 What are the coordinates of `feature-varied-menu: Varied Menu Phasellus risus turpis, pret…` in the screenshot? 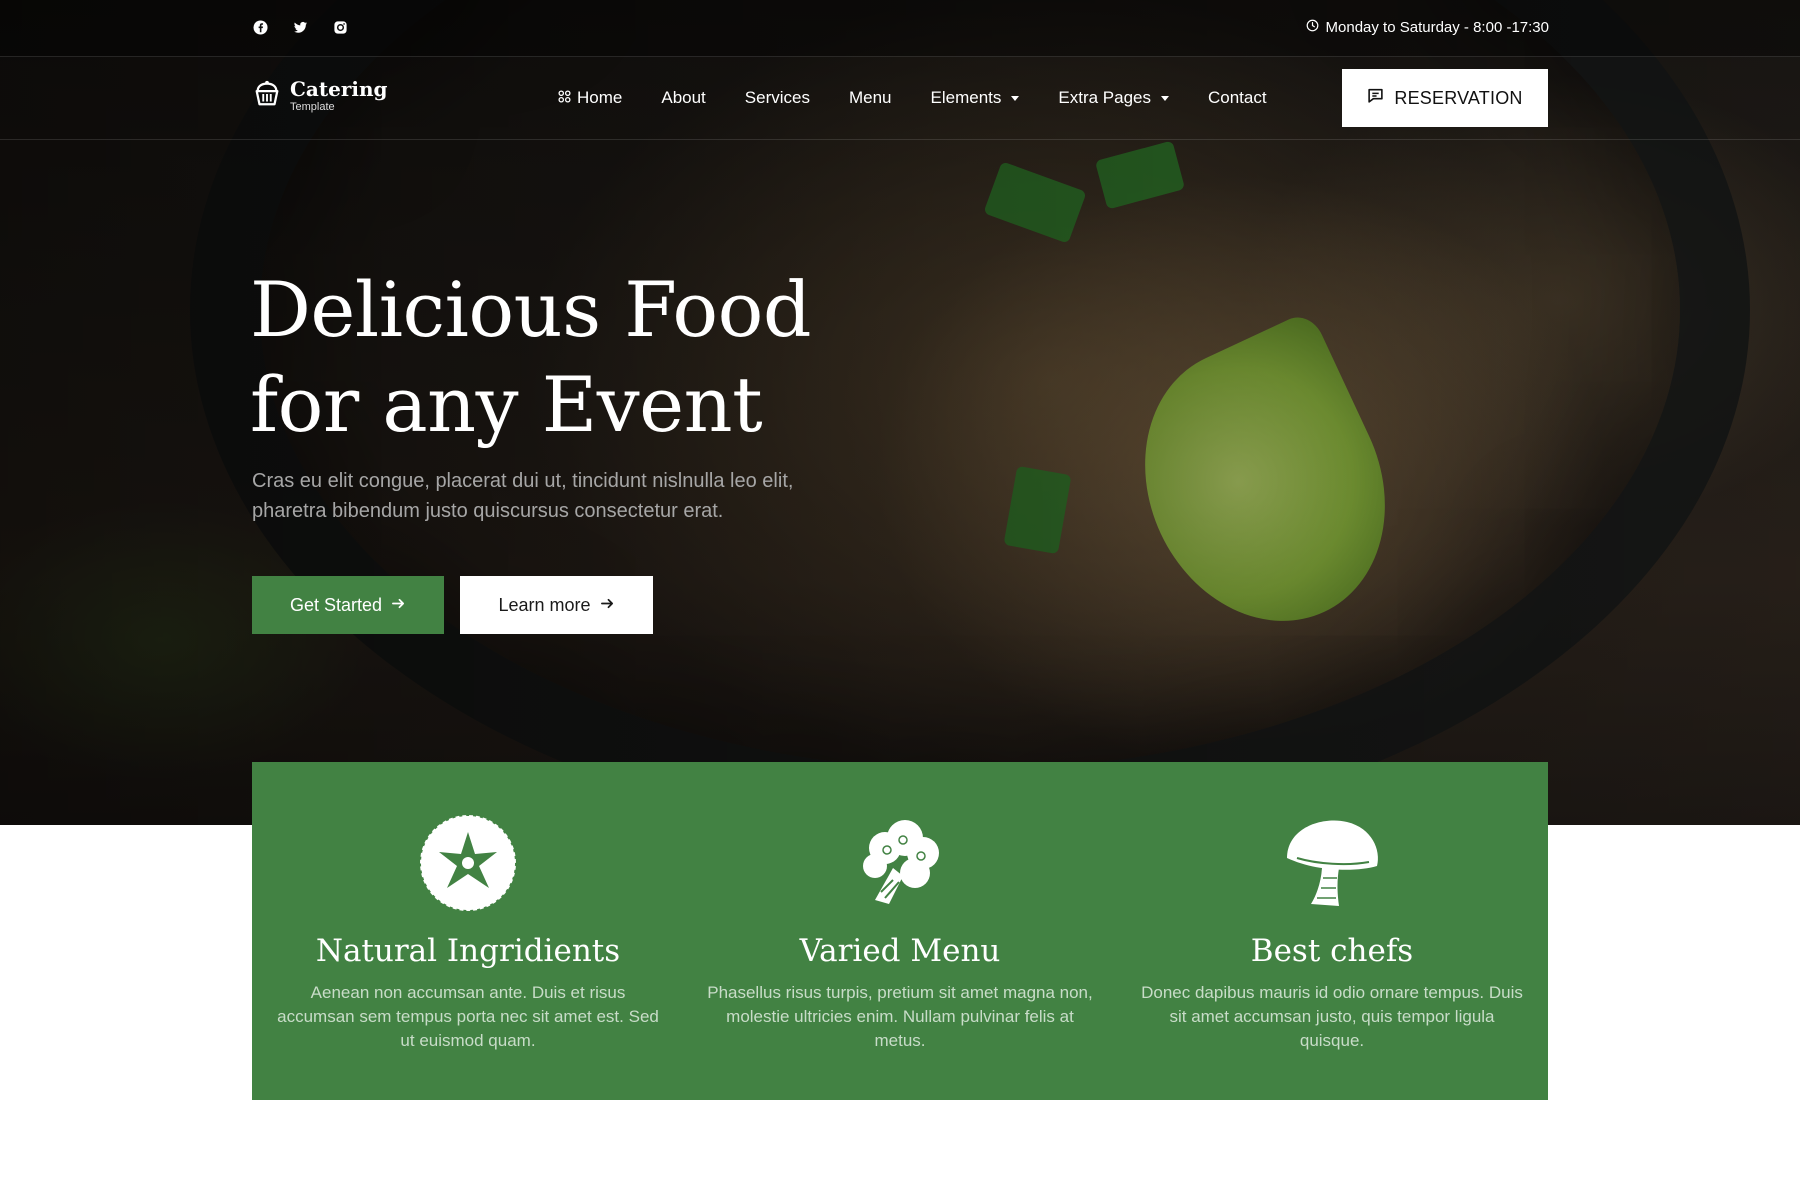 It's located at (900, 930).